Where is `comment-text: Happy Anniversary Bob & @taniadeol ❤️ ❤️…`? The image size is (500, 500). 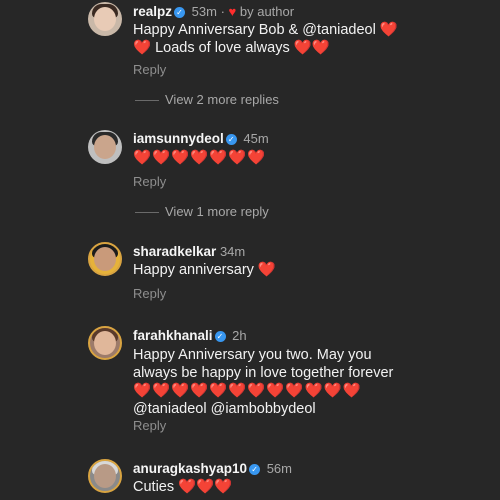 comment-text: Happy Anniversary Bob & @taniadeol ❤️ ❤️… is located at coordinates (265, 39).